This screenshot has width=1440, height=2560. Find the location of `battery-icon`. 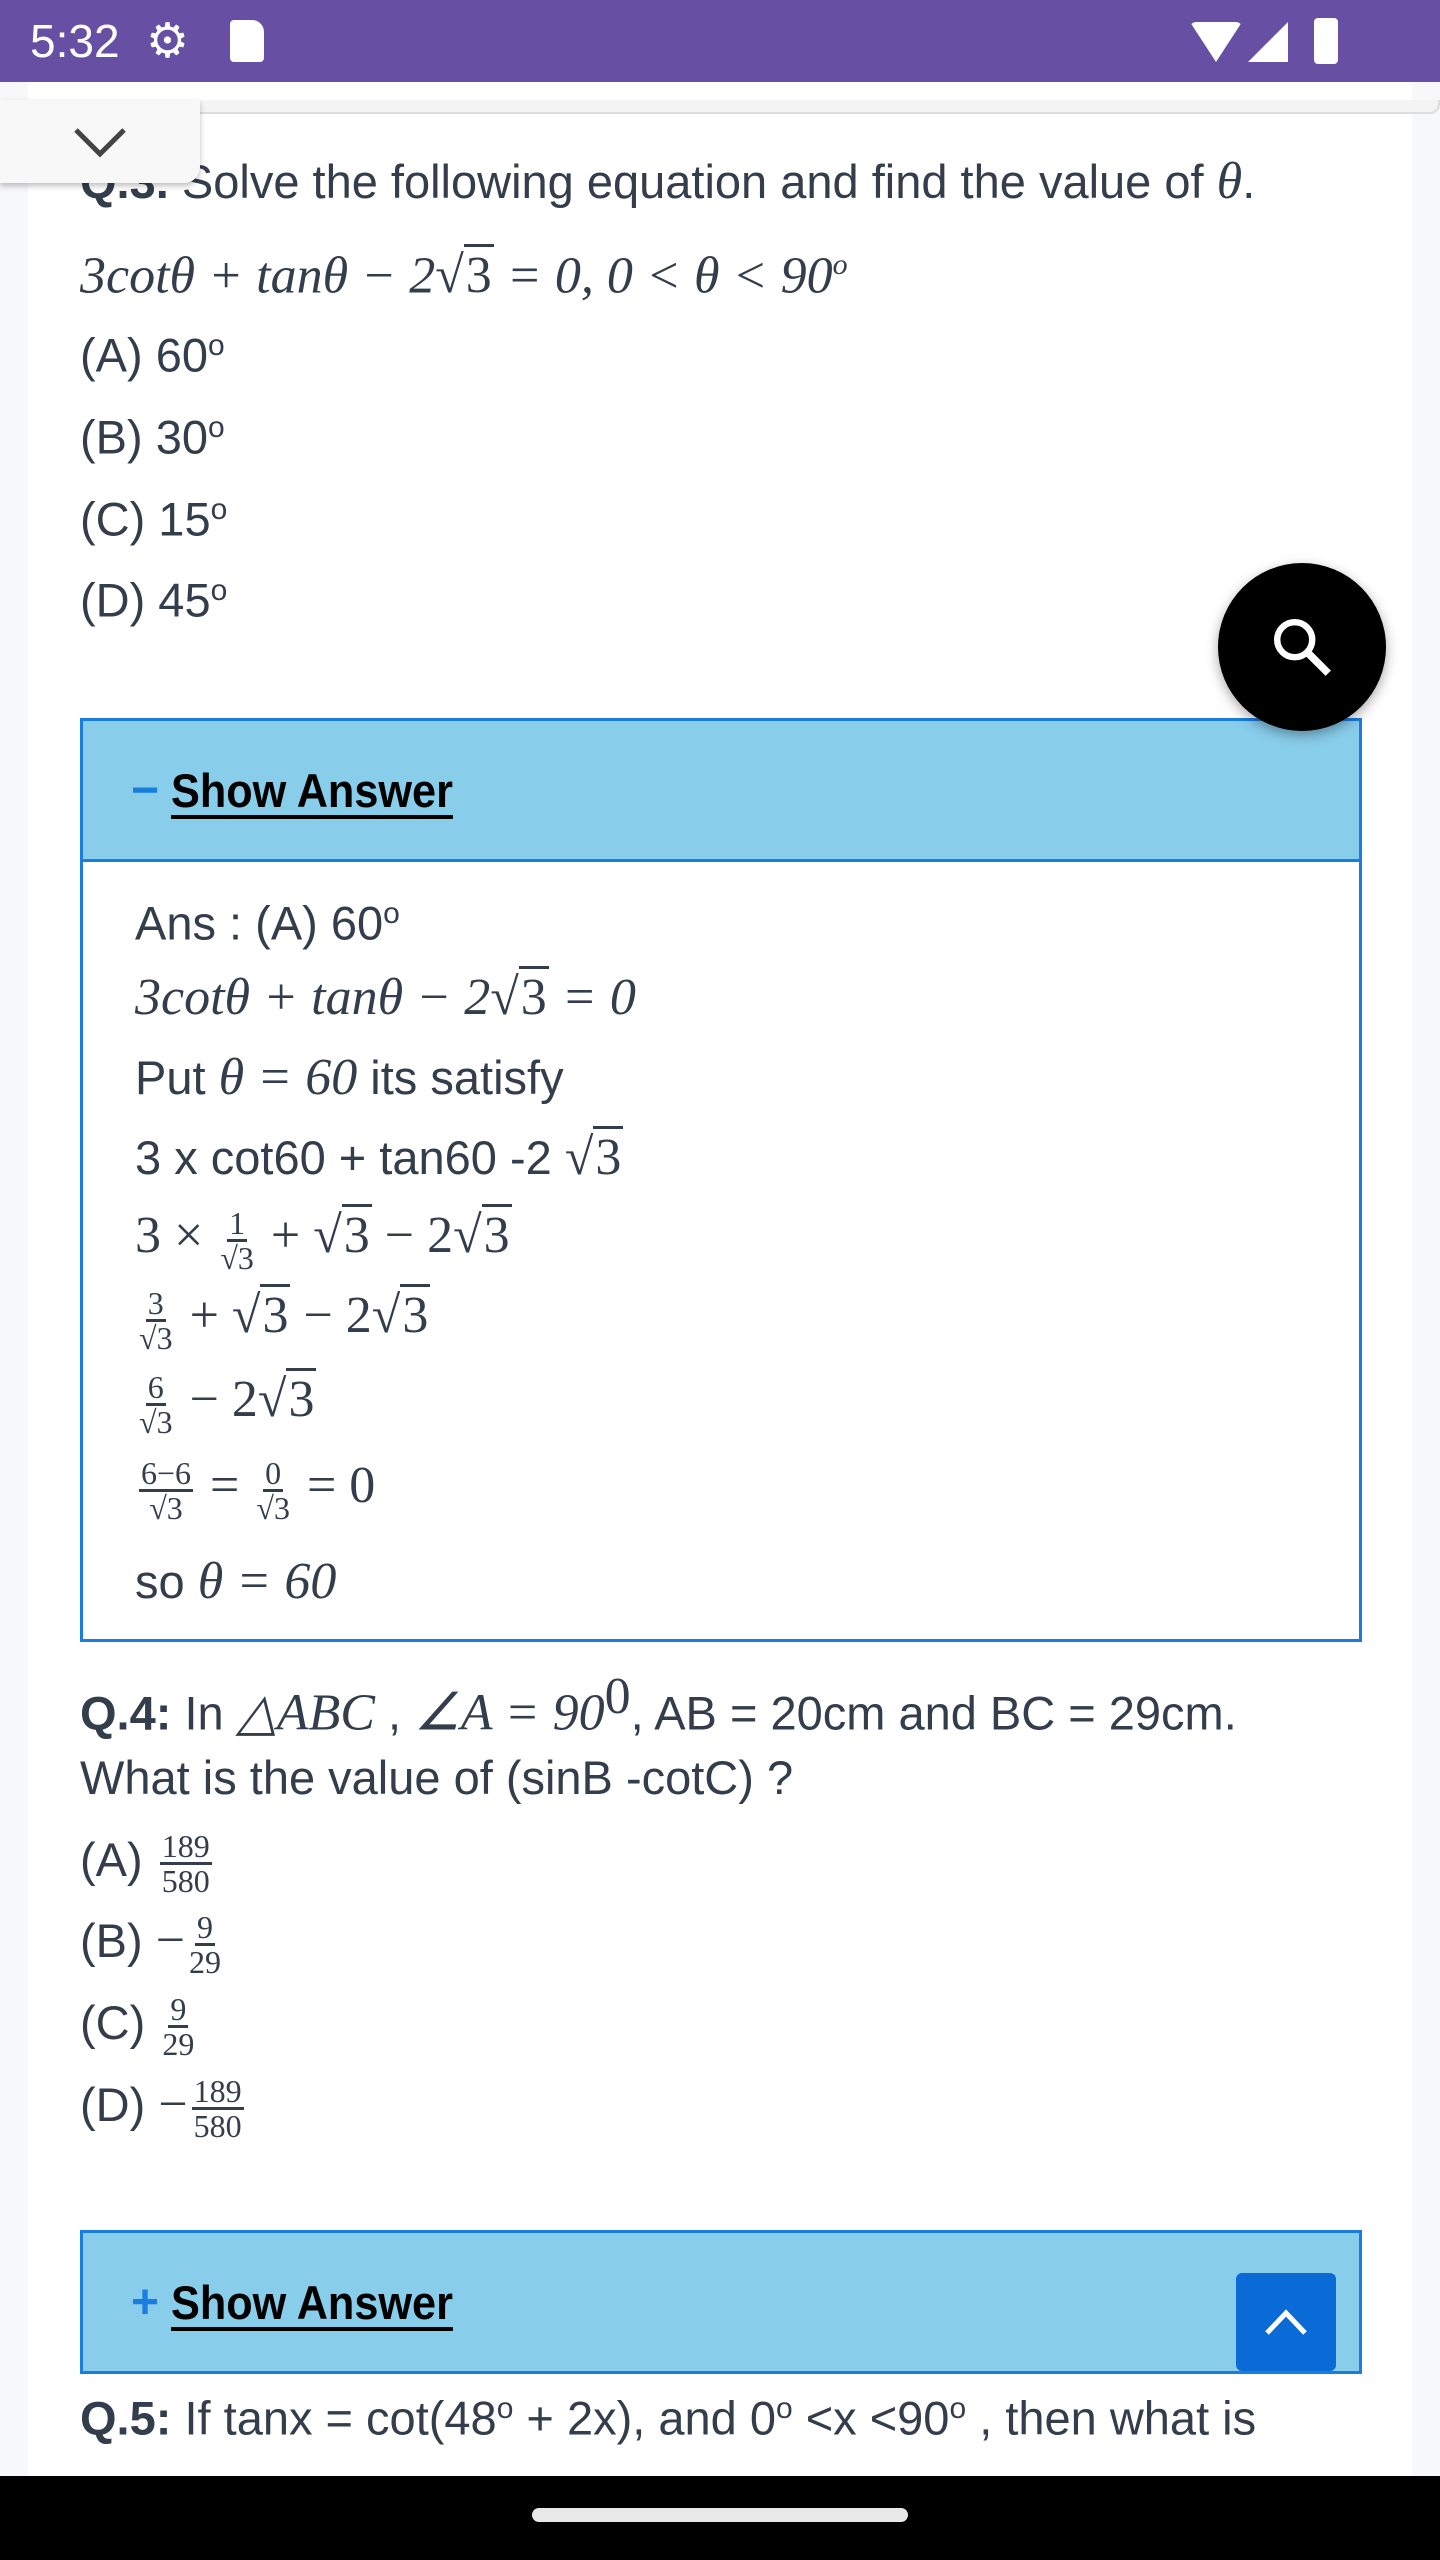

battery-icon is located at coordinates (1326, 41).